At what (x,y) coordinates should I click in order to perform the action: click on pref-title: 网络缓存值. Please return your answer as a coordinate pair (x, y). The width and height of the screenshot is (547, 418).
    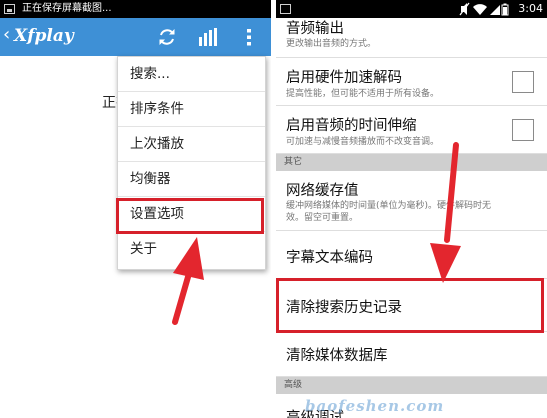
    Looking at the image, I should click on (322, 191).